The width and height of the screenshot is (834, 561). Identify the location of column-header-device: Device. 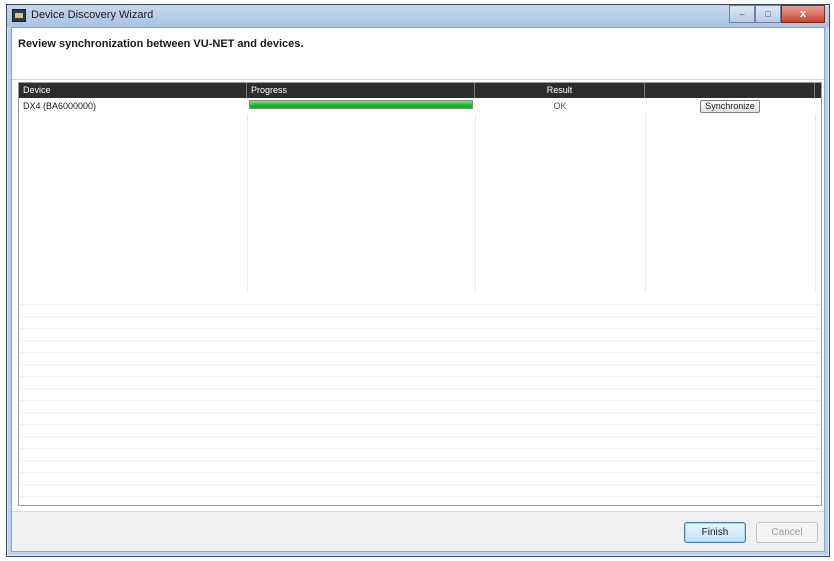
(133, 90).